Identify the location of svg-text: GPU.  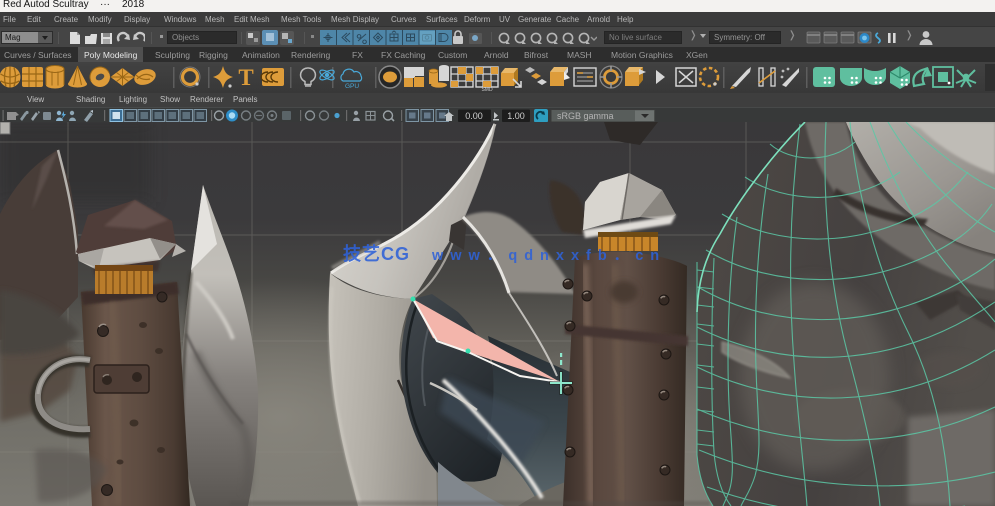
(352, 86).